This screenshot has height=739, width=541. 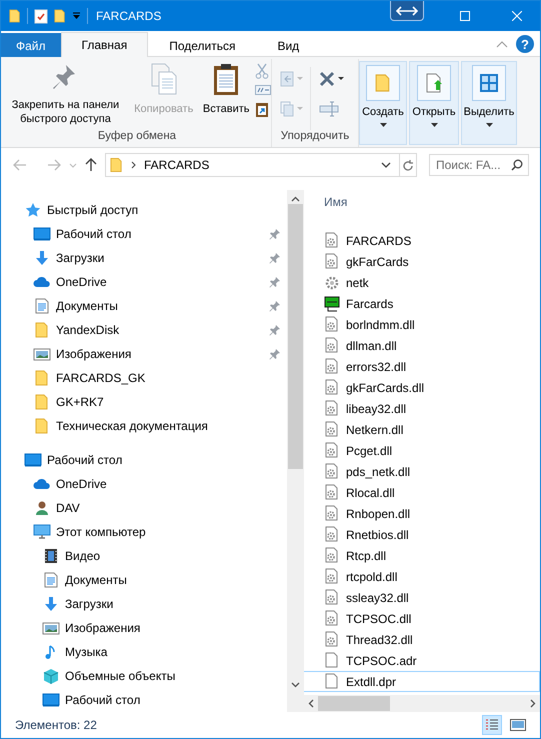 I want to click on file-item: Extdll.dpr, so click(x=422, y=681).